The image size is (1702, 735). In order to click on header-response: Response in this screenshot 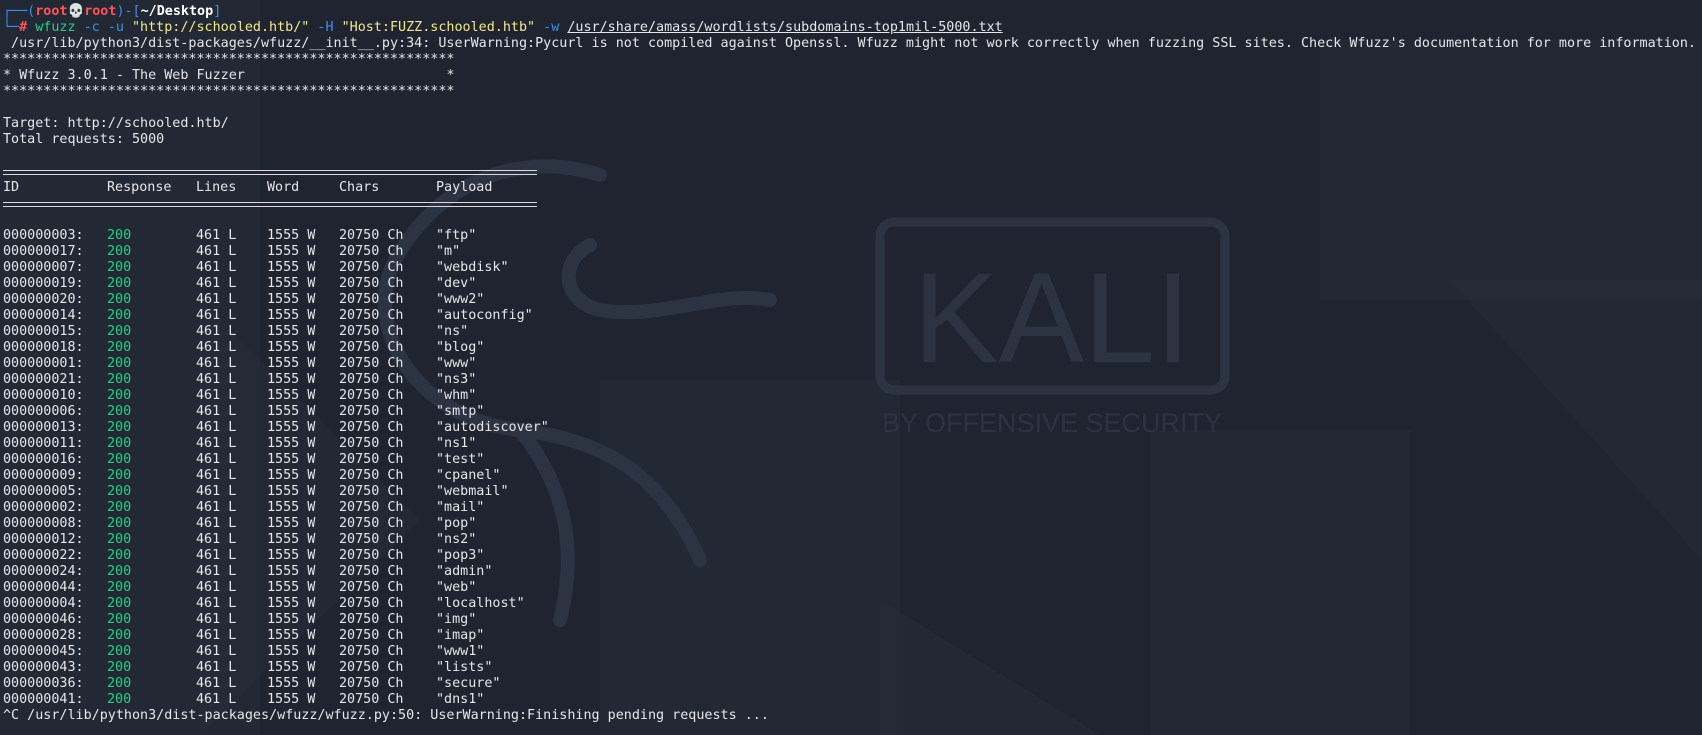, I will do `click(139, 187)`.